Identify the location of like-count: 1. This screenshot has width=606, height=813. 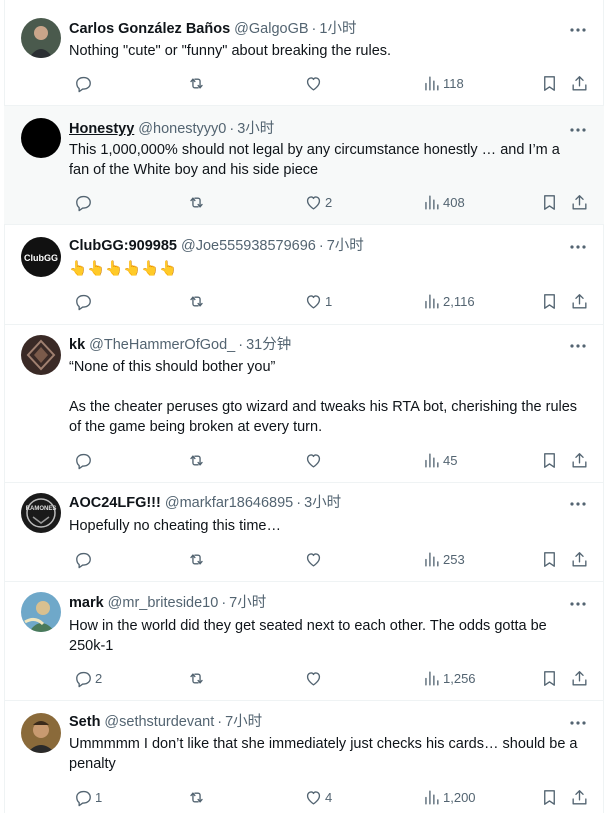
(329, 301).